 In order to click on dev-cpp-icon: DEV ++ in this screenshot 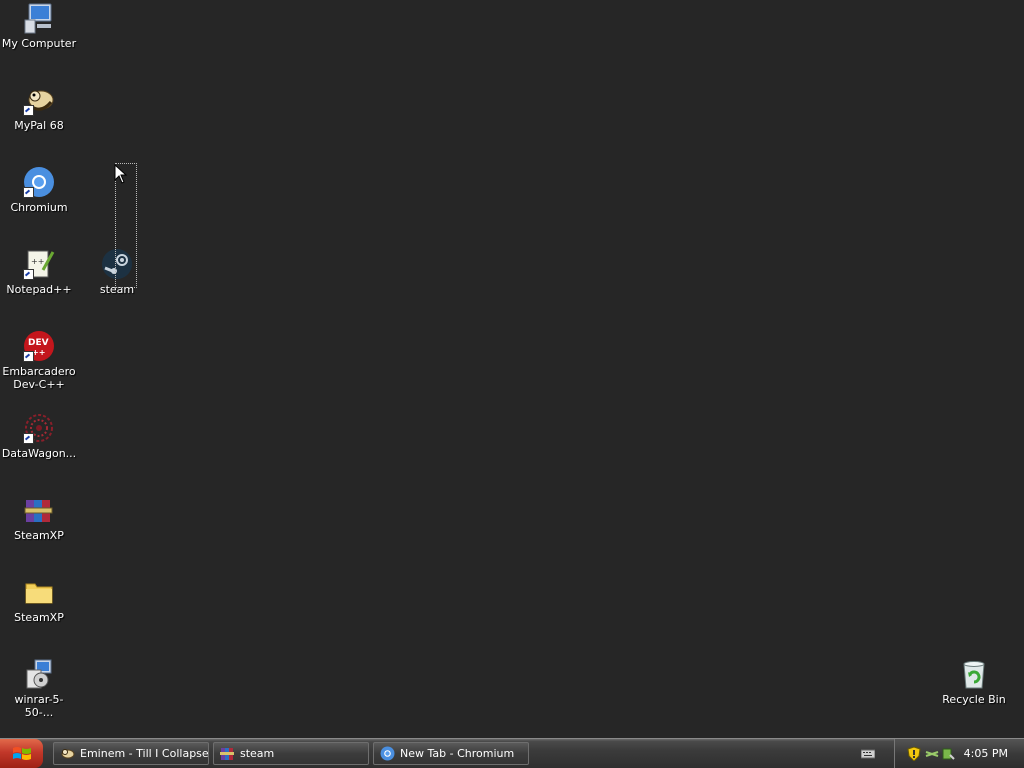, I will do `click(39, 346)`.